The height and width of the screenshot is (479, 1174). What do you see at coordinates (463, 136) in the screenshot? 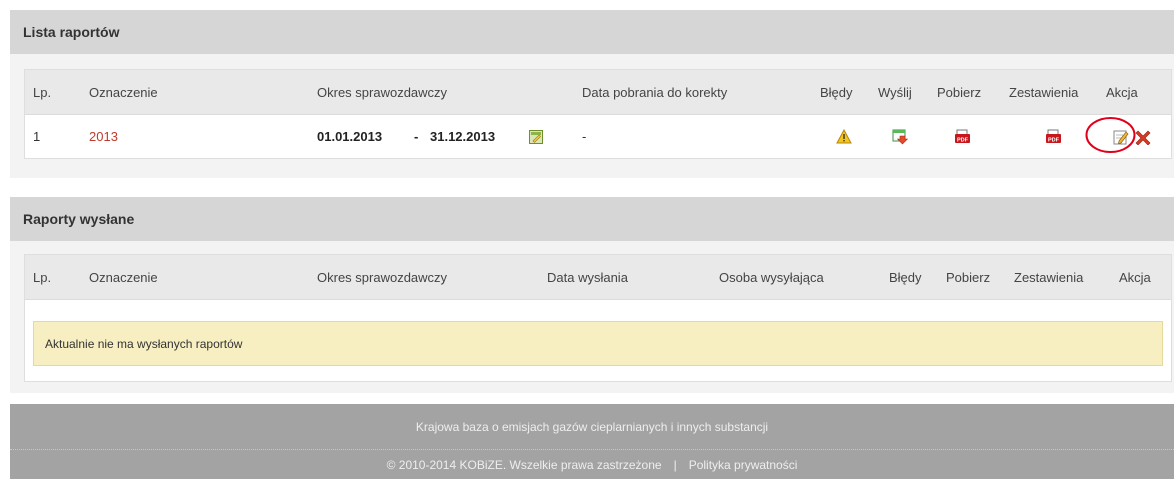
I see `period-to: 31.12.2013` at bounding box center [463, 136].